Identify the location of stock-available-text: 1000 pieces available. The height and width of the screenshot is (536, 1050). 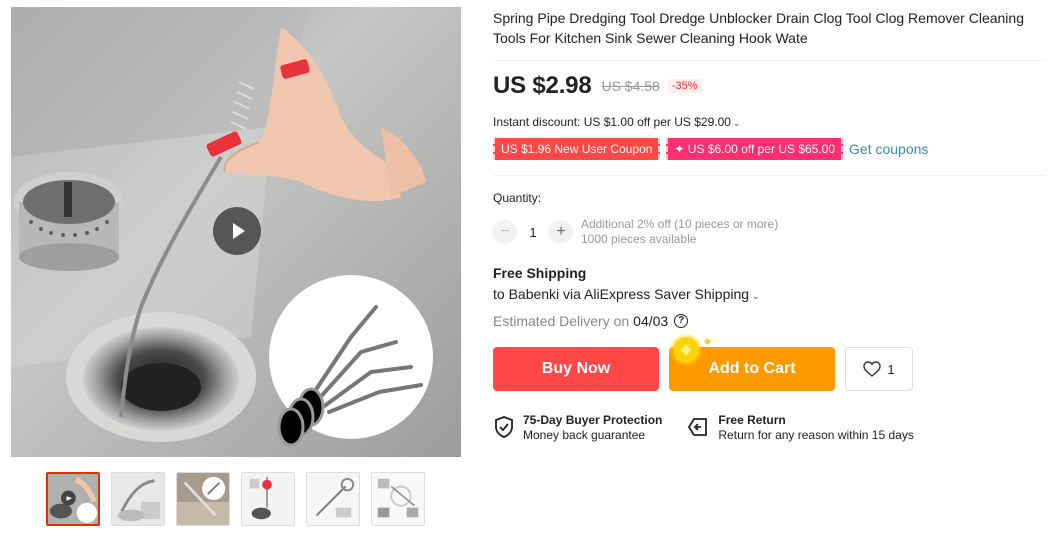
(639, 239).